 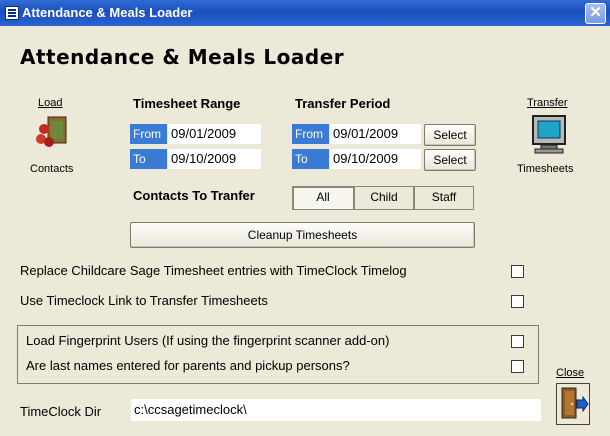 What do you see at coordinates (375, 134) in the screenshot?
I see `transfer-from-field: 09/01/2009` at bounding box center [375, 134].